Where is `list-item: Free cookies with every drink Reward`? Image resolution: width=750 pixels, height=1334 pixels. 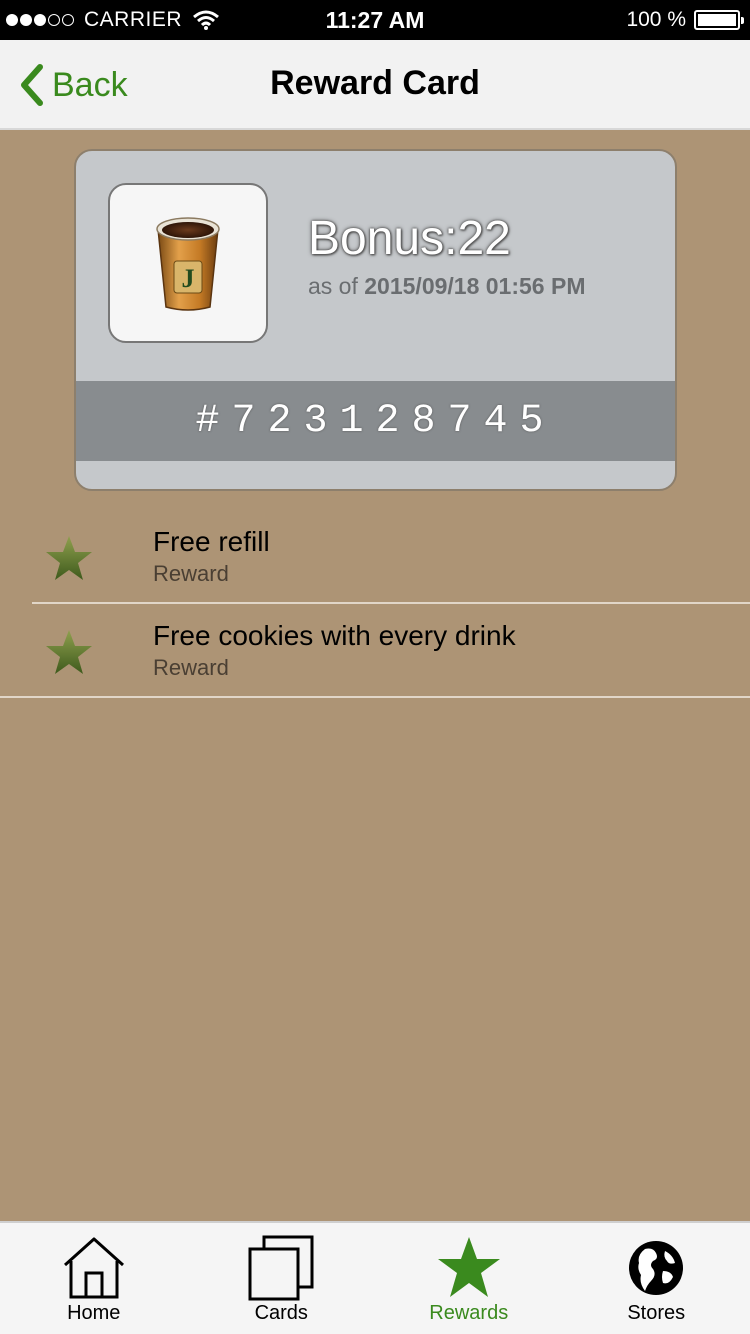
list-item: Free cookies with every drink Reward is located at coordinates (375, 651).